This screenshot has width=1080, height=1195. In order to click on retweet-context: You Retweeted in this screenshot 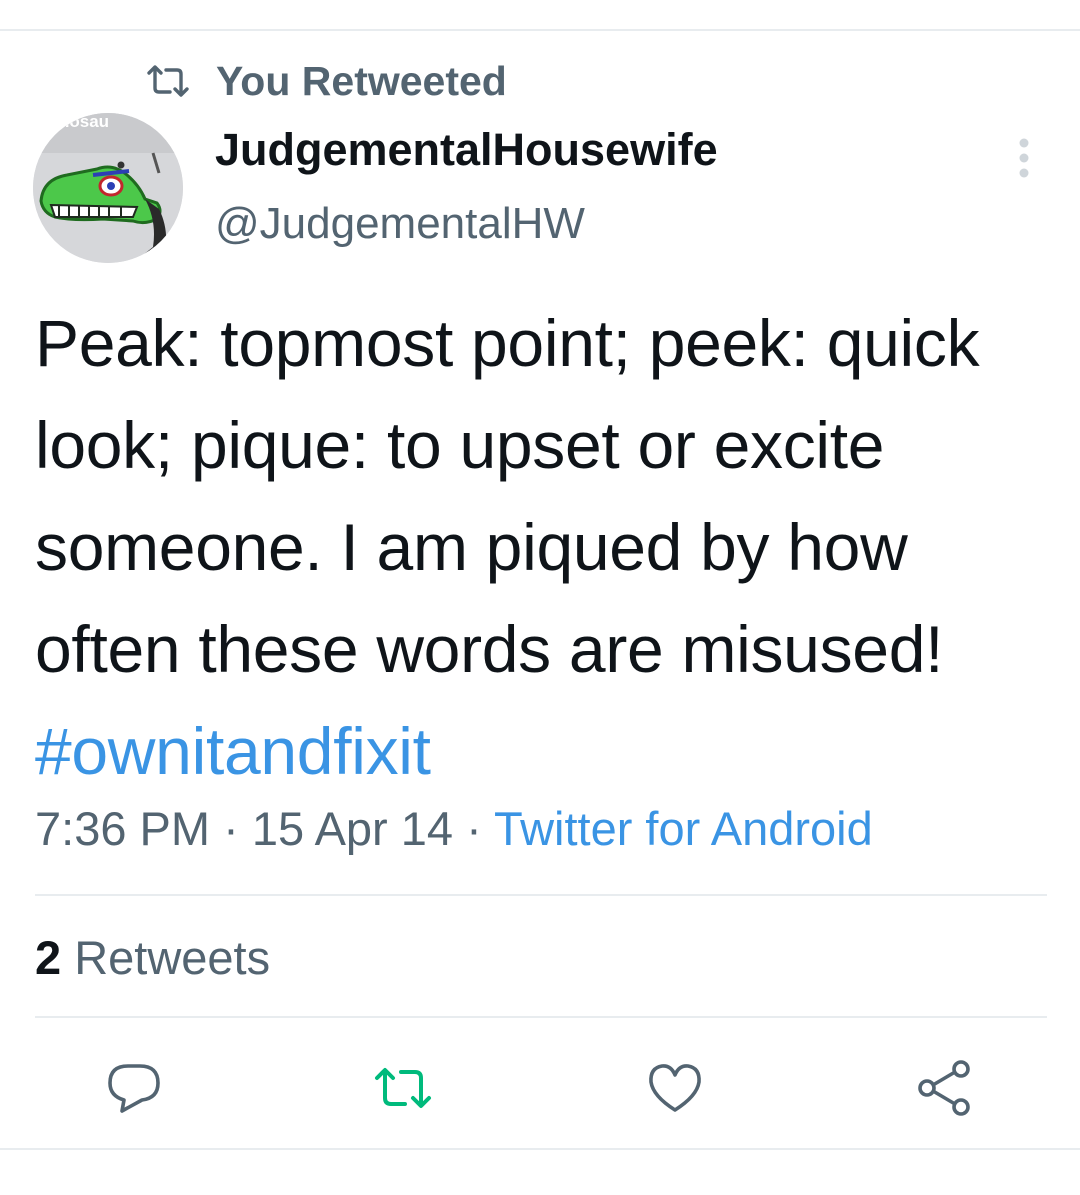, I will do `click(326, 81)`.